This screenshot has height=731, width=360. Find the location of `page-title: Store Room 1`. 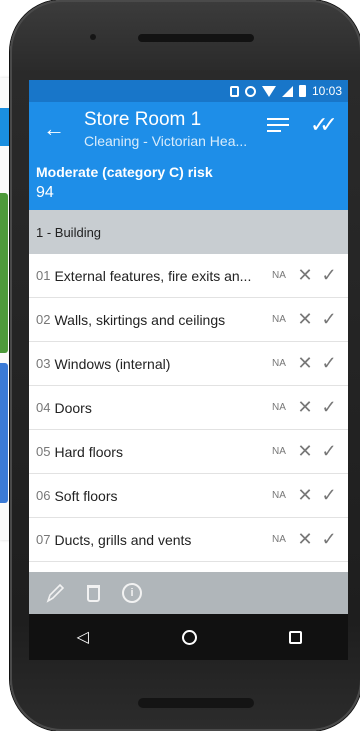

page-title: Store Room 1 is located at coordinates (143, 119).